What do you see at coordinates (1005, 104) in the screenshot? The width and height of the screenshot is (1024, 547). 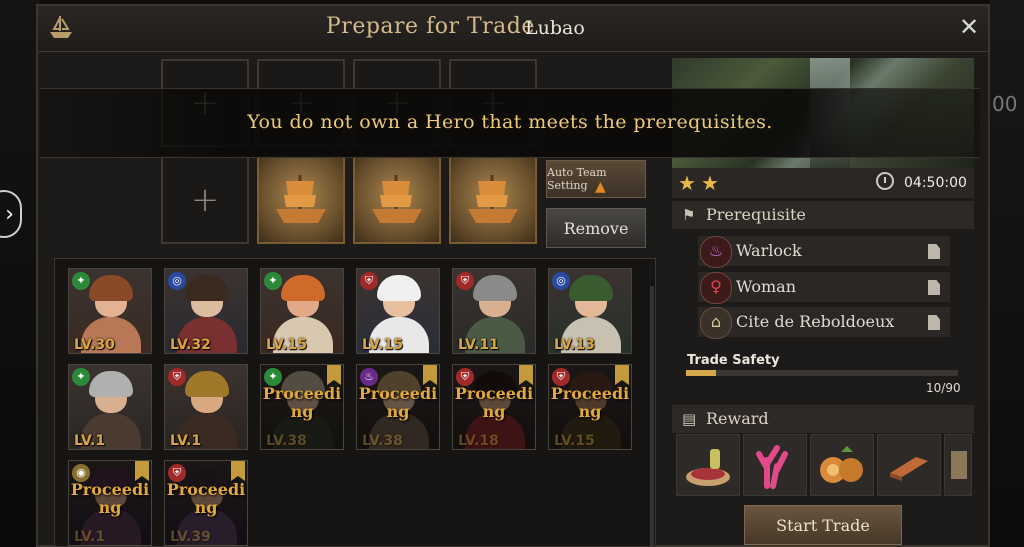 I see `background-text: 00` at bounding box center [1005, 104].